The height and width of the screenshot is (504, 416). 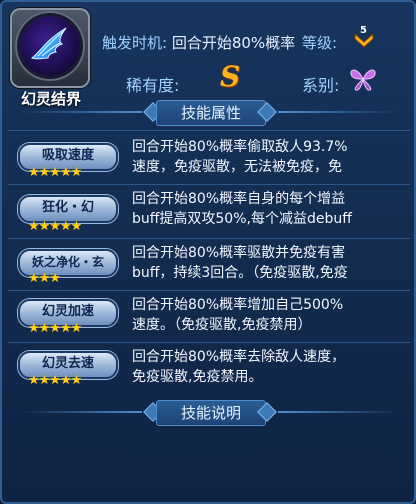 I want to click on level-label: 等级:, so click(x=320, y=43).